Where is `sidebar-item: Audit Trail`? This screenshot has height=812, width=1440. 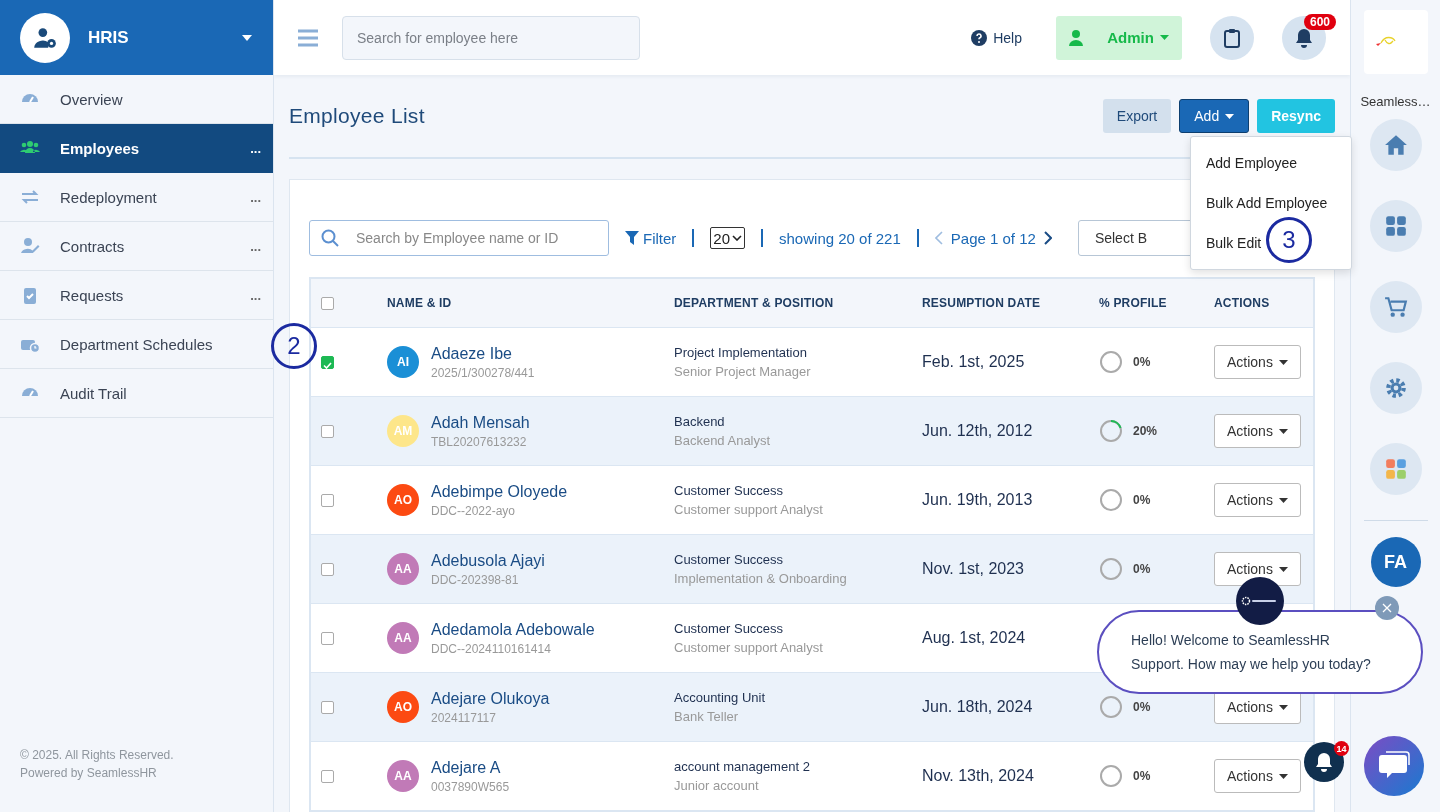 sidebar-item: Audit Trail is located at coordinates (136, 393).